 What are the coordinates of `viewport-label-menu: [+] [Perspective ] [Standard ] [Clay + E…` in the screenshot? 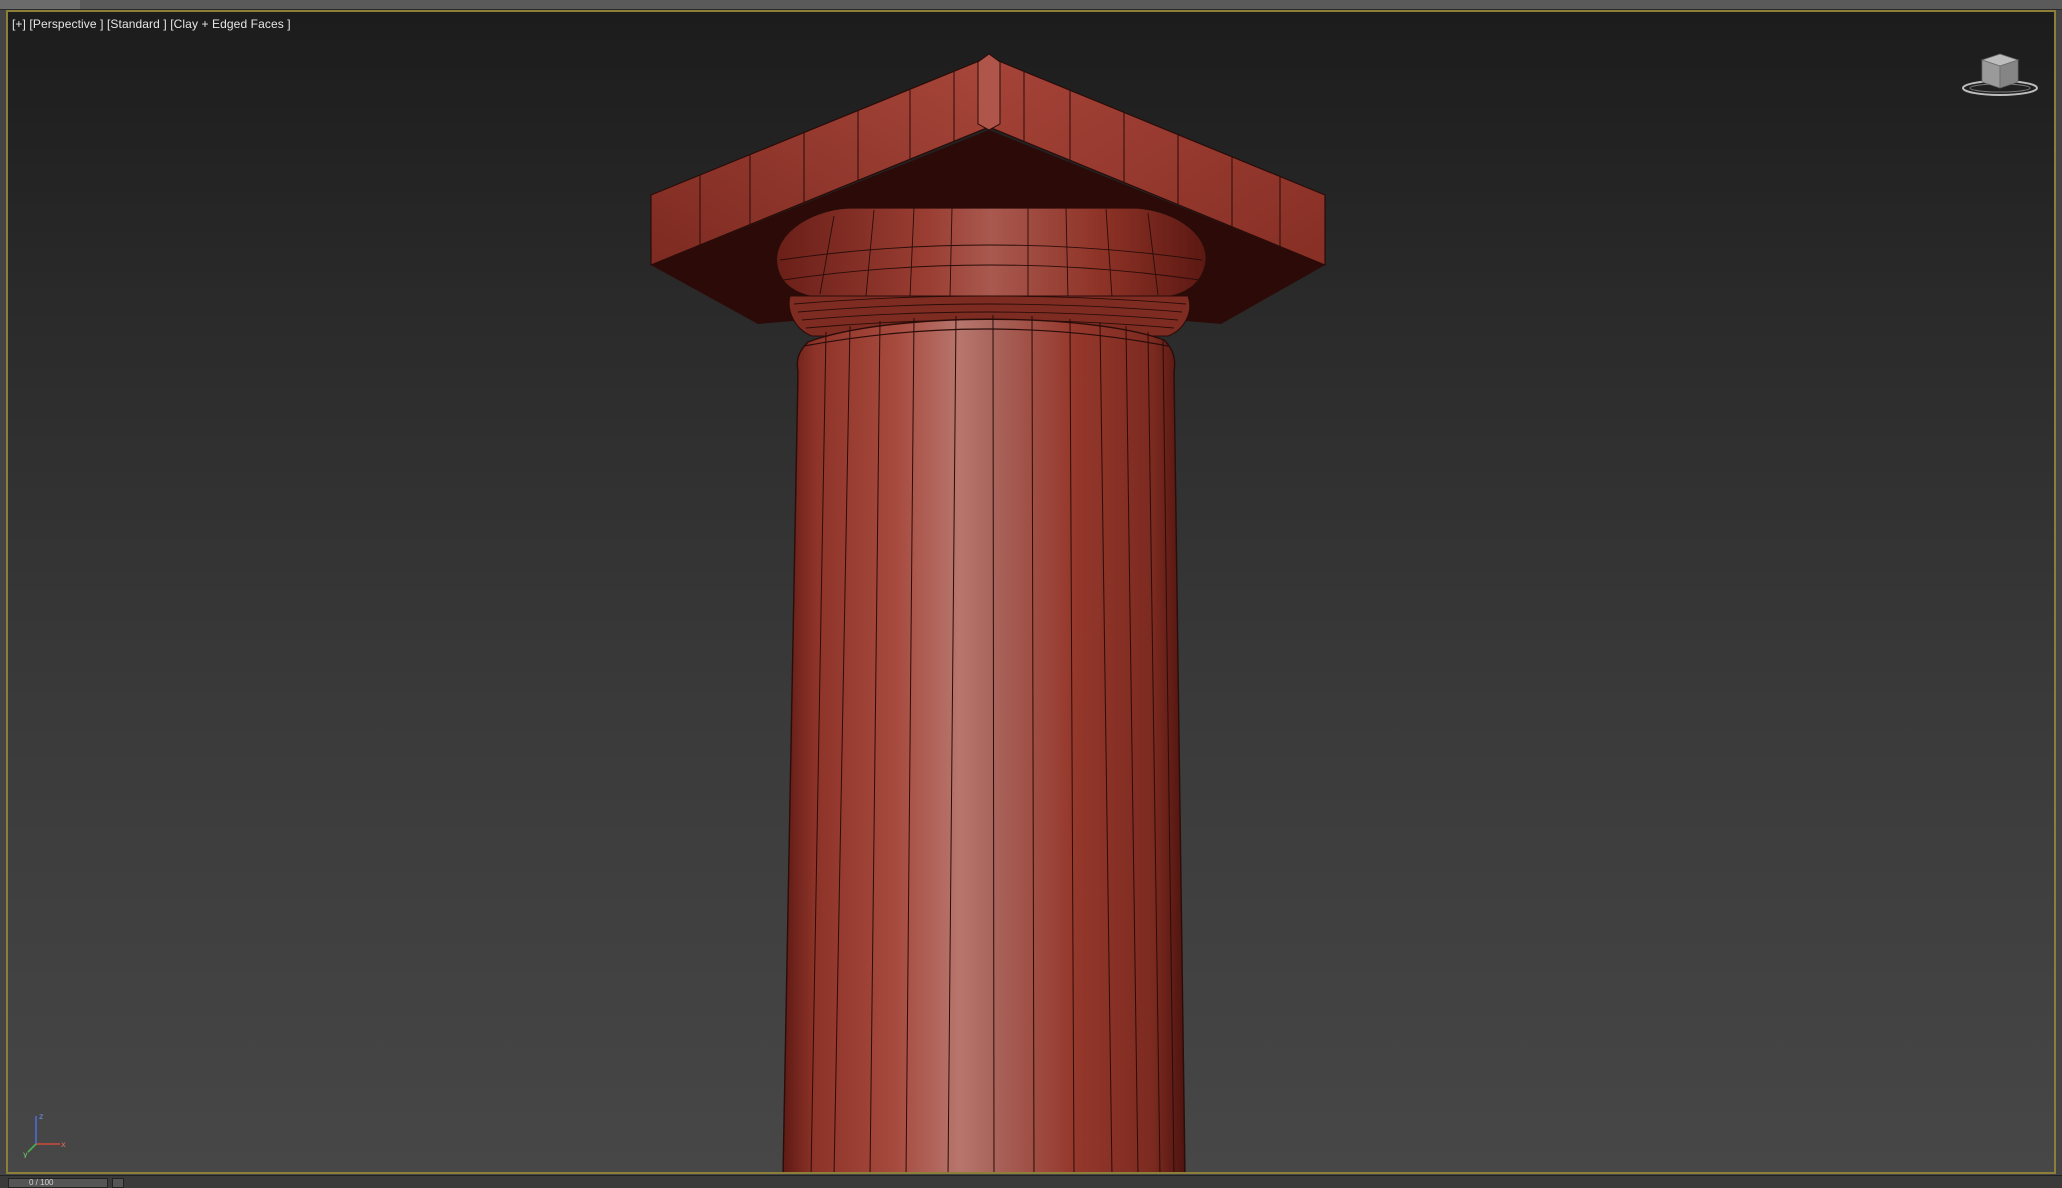 It's located at (151, 24).